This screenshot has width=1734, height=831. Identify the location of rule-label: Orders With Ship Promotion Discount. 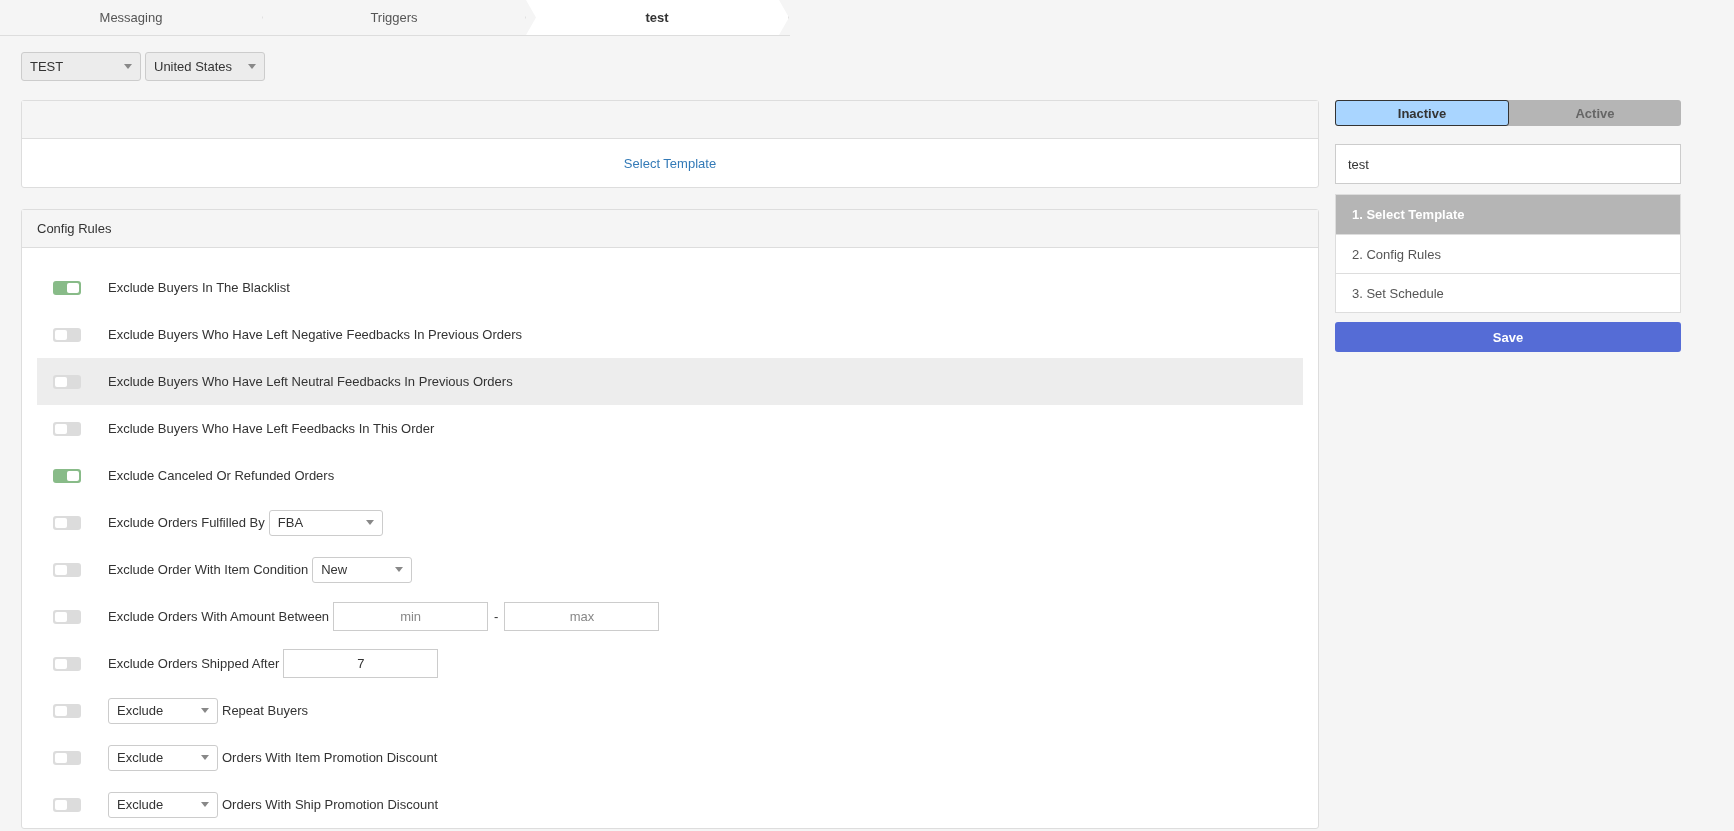
(330, 804).